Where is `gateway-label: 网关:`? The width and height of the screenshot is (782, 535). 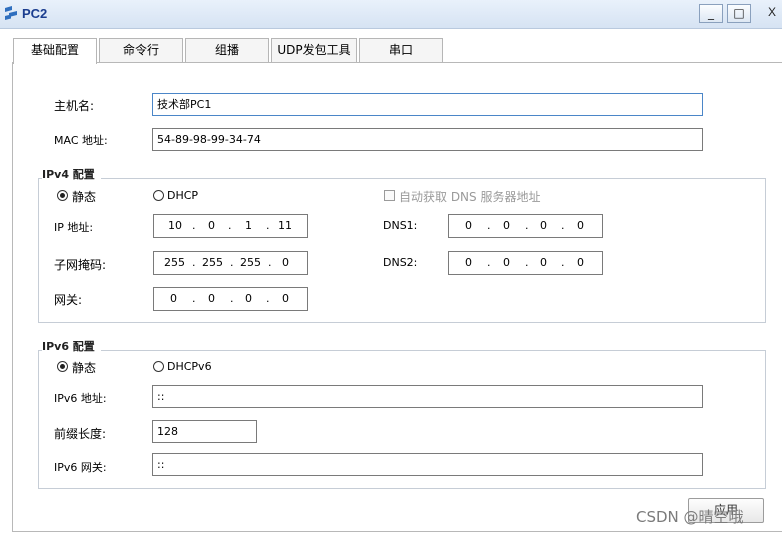 gateway-label: 网关: is located at coordinates (68, 300).